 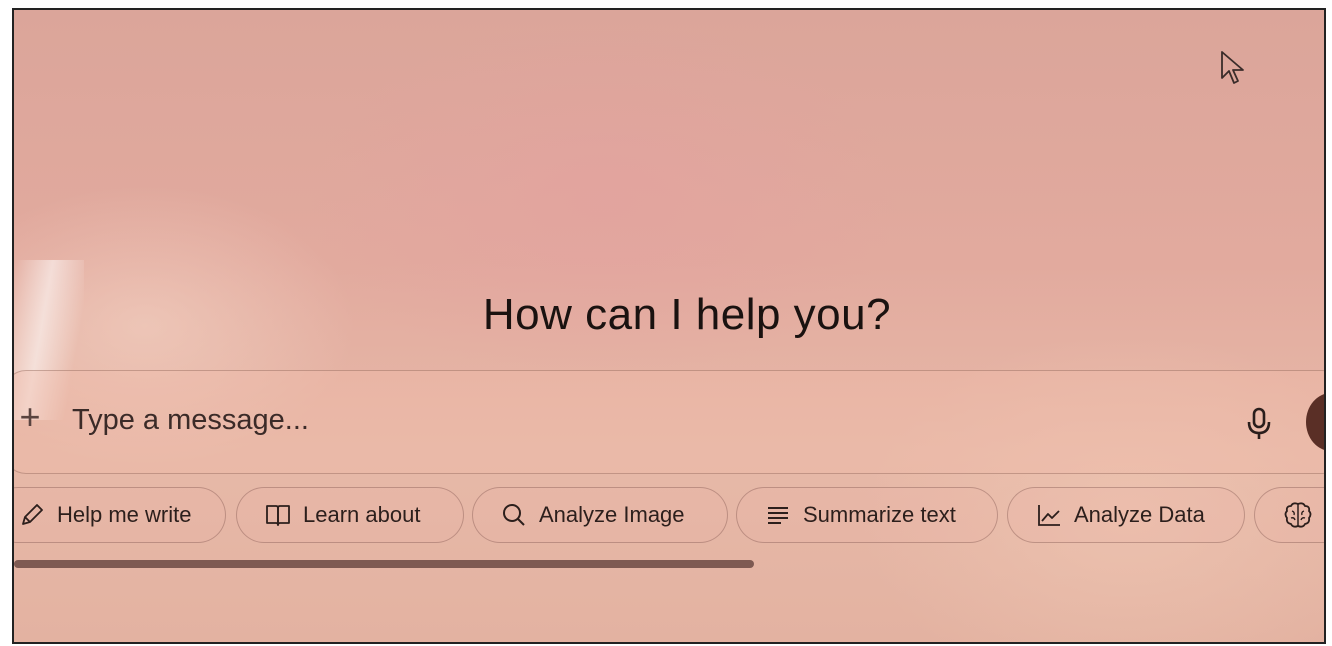 I want to click on suggestion-analyze-data: Analyze Data, so click(x=1126, y=515).